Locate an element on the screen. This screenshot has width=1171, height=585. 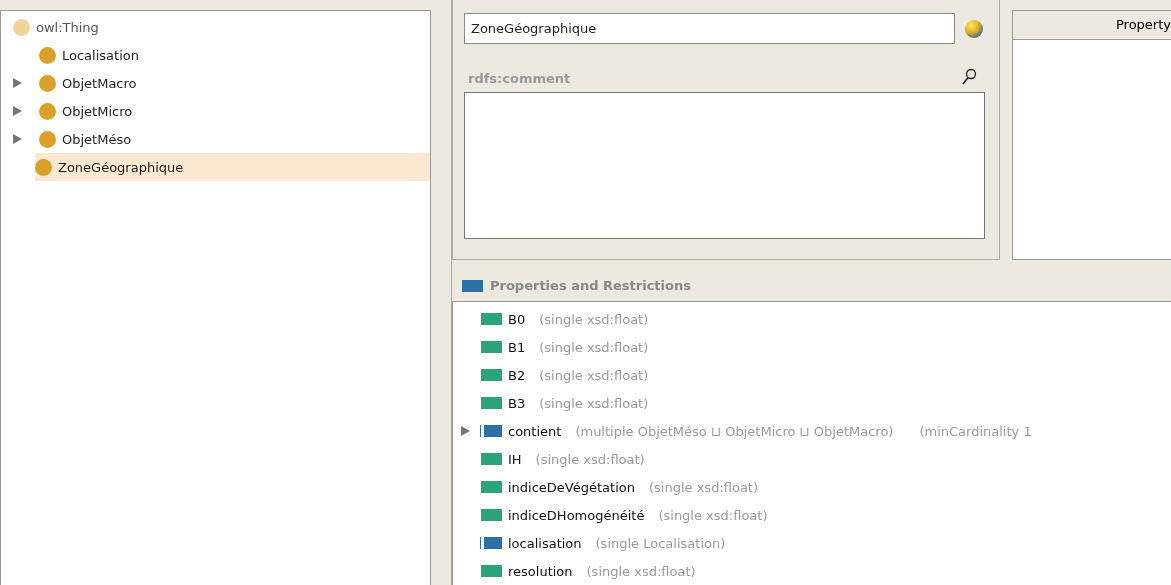
property-name: B1 is located at coordinates (517, 347).